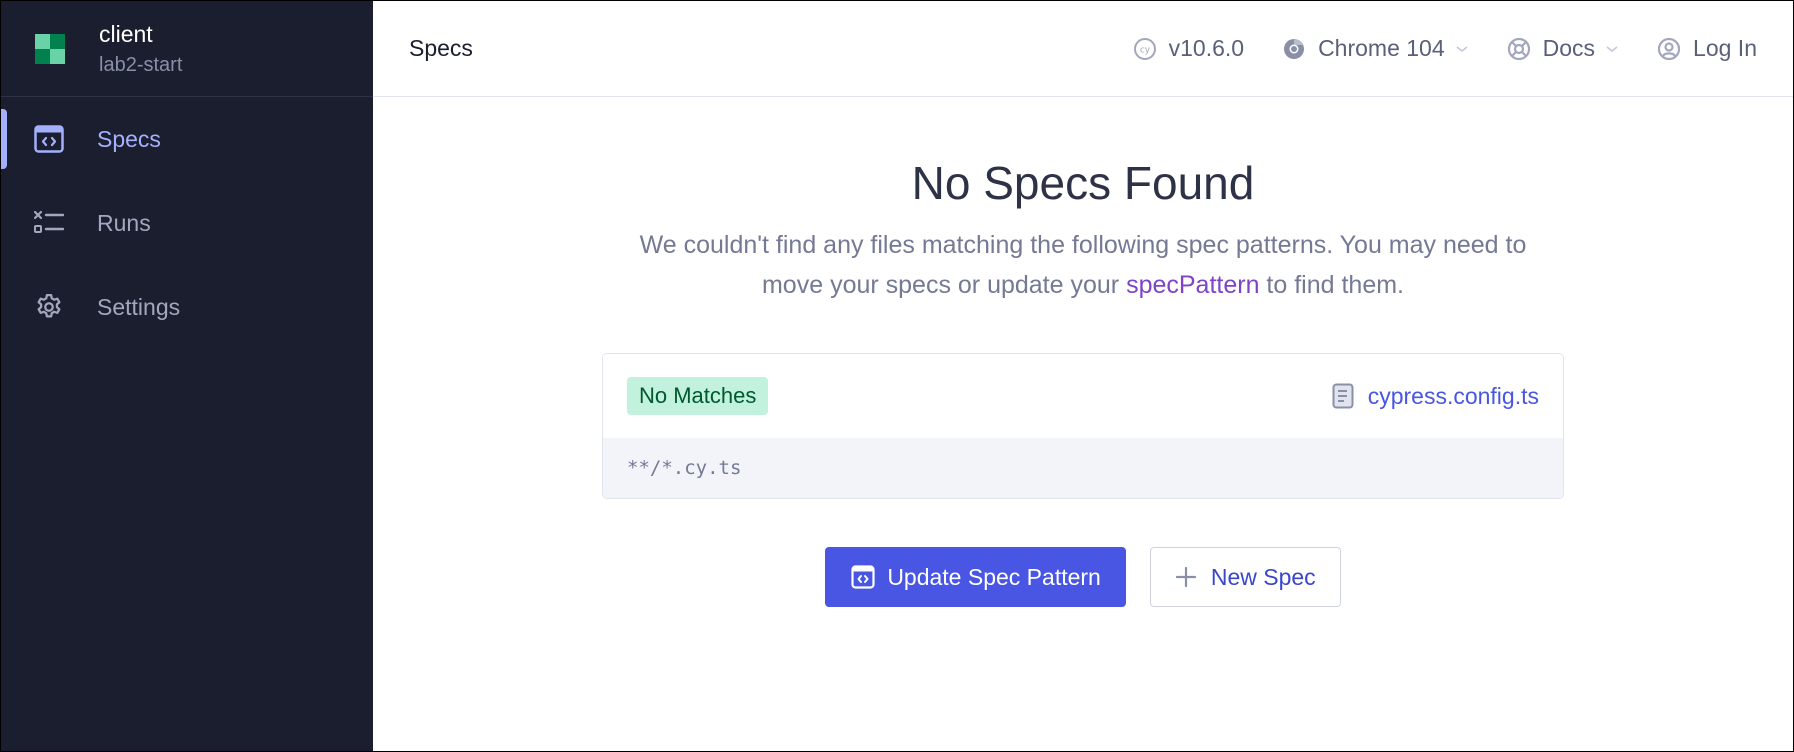 The width and height of the screenshot is (1794, 752). Describe the element at coordinates (1186, 577) in the screenshot. I see `plus-icon` at that location.